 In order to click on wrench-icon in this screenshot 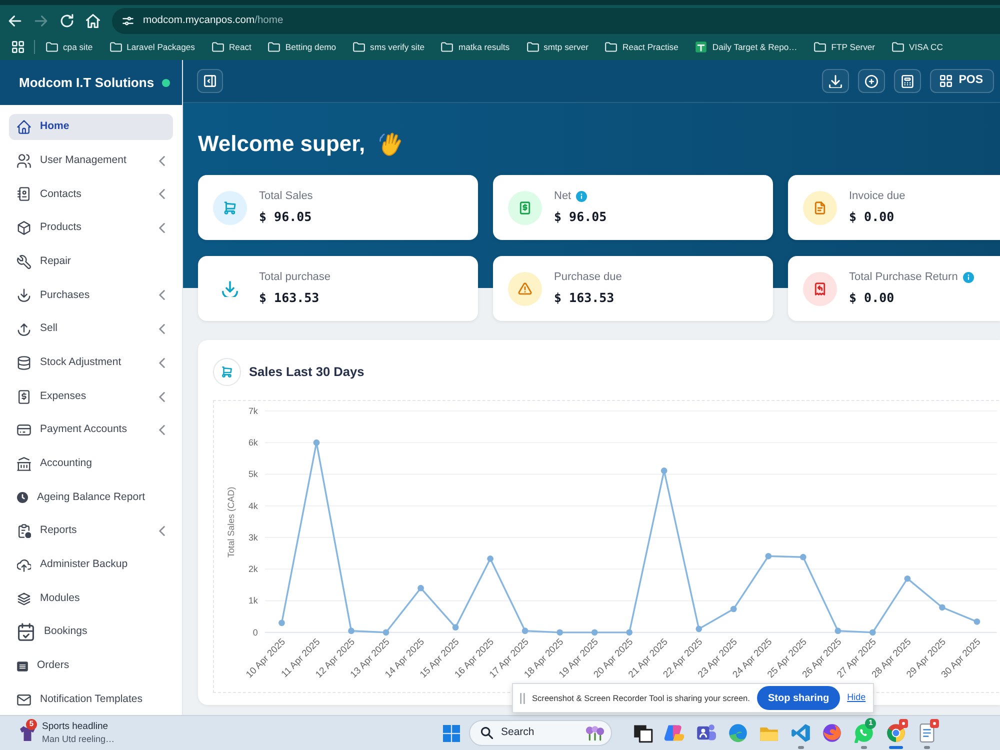, I will do `click(24, 261)`.